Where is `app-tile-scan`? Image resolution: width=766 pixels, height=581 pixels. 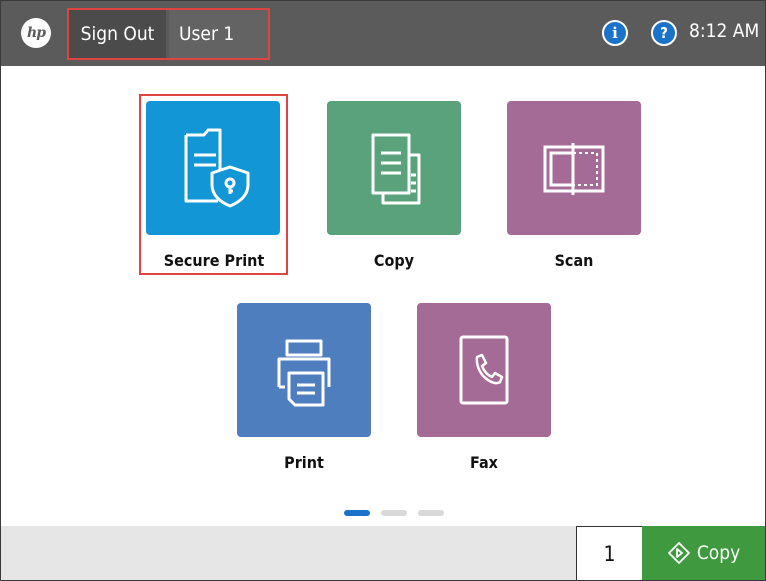 app-tile-scan is located at coordinates (574, 168).